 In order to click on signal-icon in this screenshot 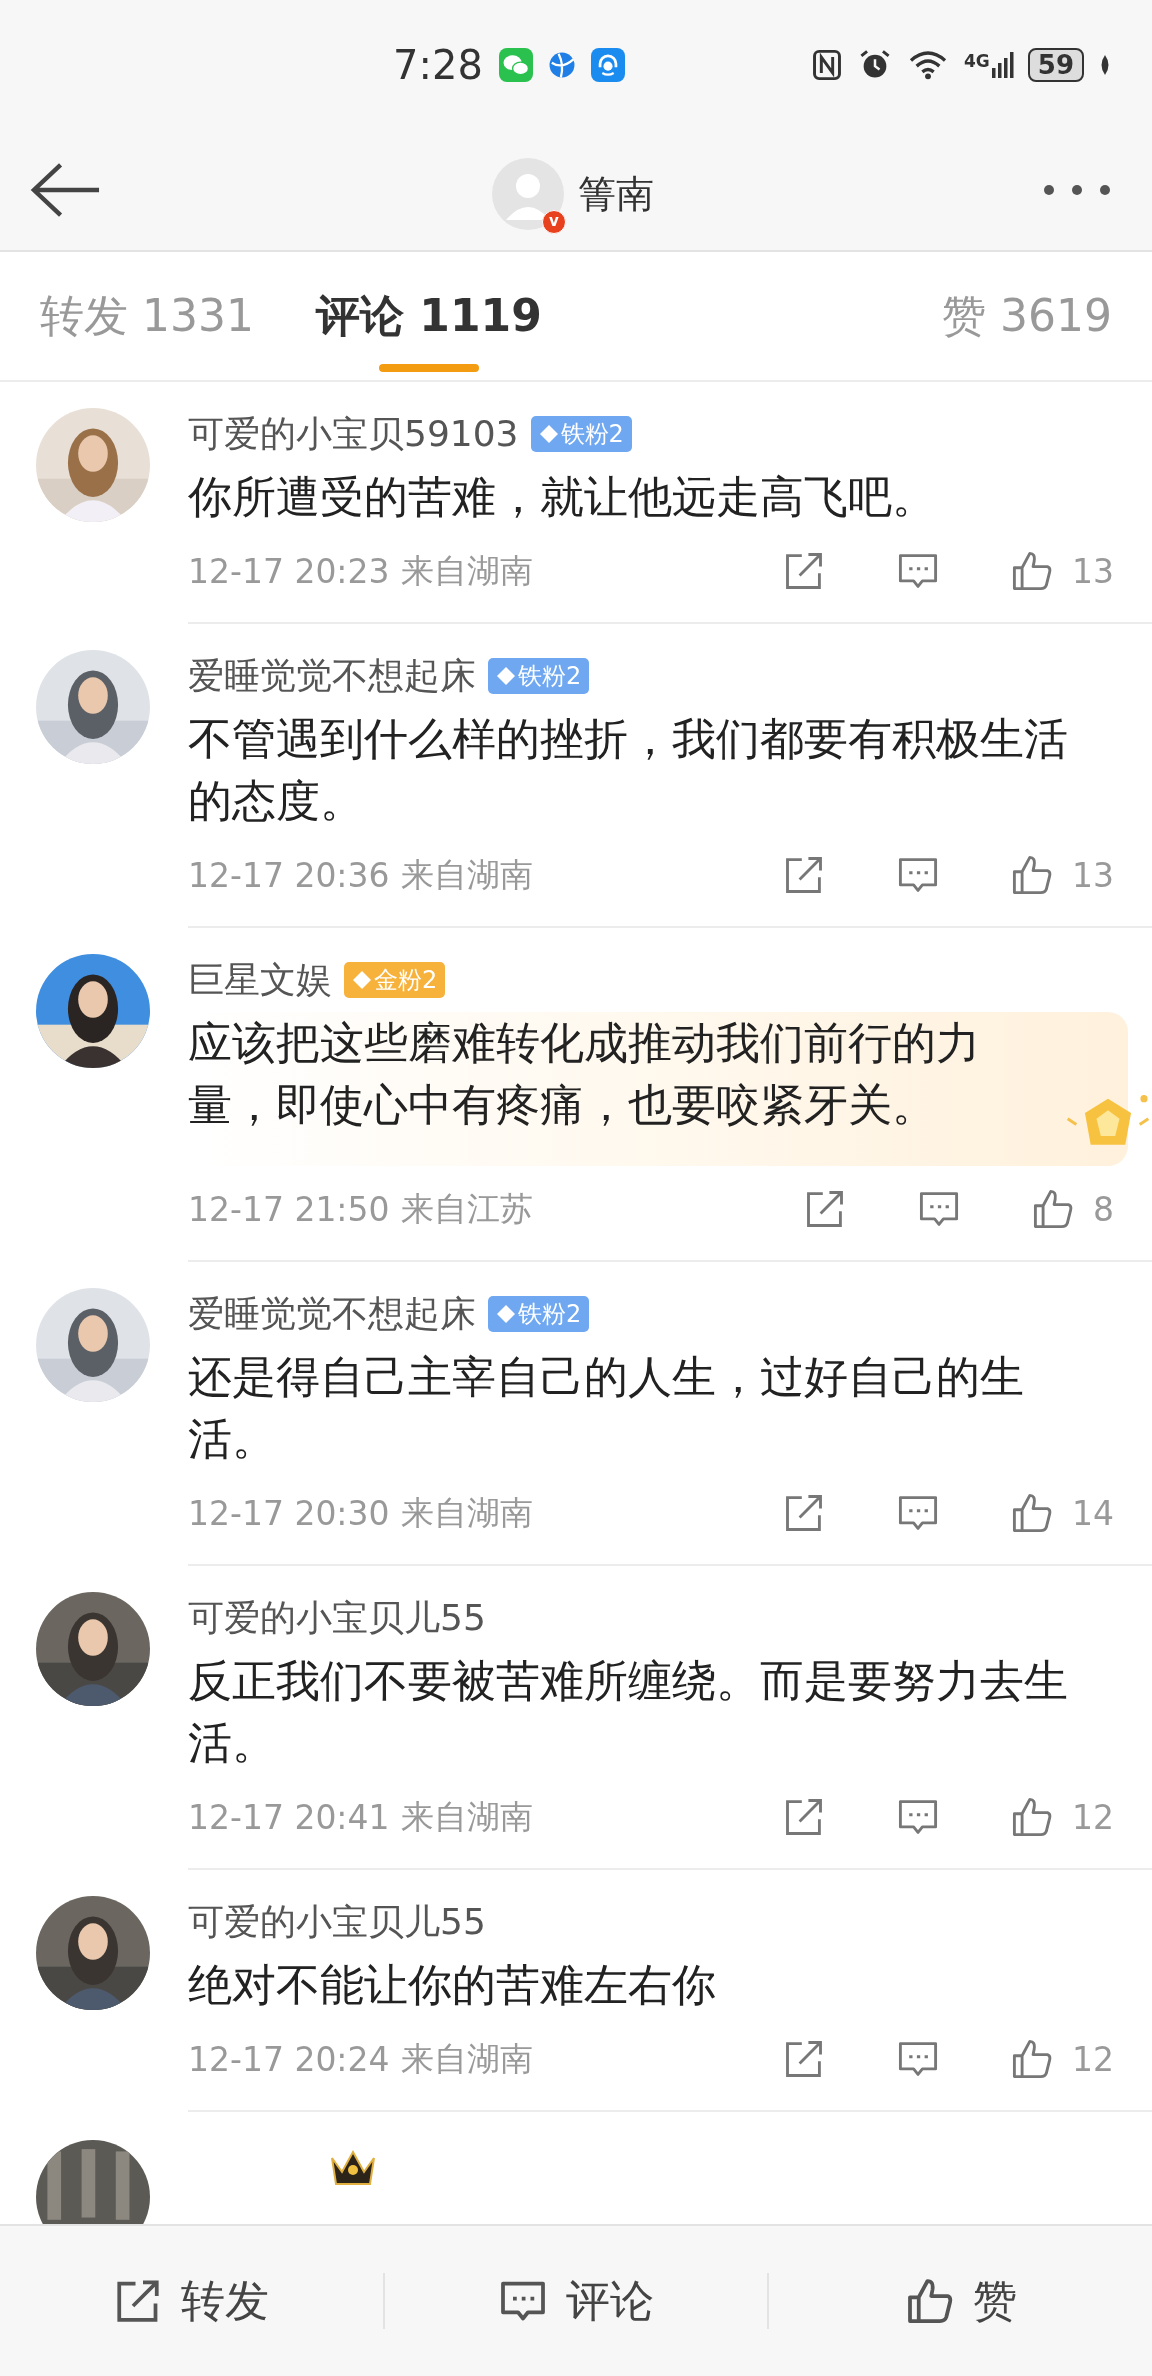, I will do `click(1002, 65)`.